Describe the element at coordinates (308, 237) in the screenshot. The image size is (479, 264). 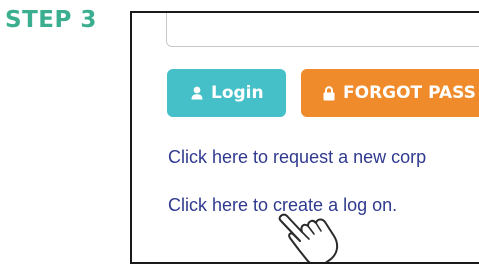
I see `pointing-hand-icon` at that location.